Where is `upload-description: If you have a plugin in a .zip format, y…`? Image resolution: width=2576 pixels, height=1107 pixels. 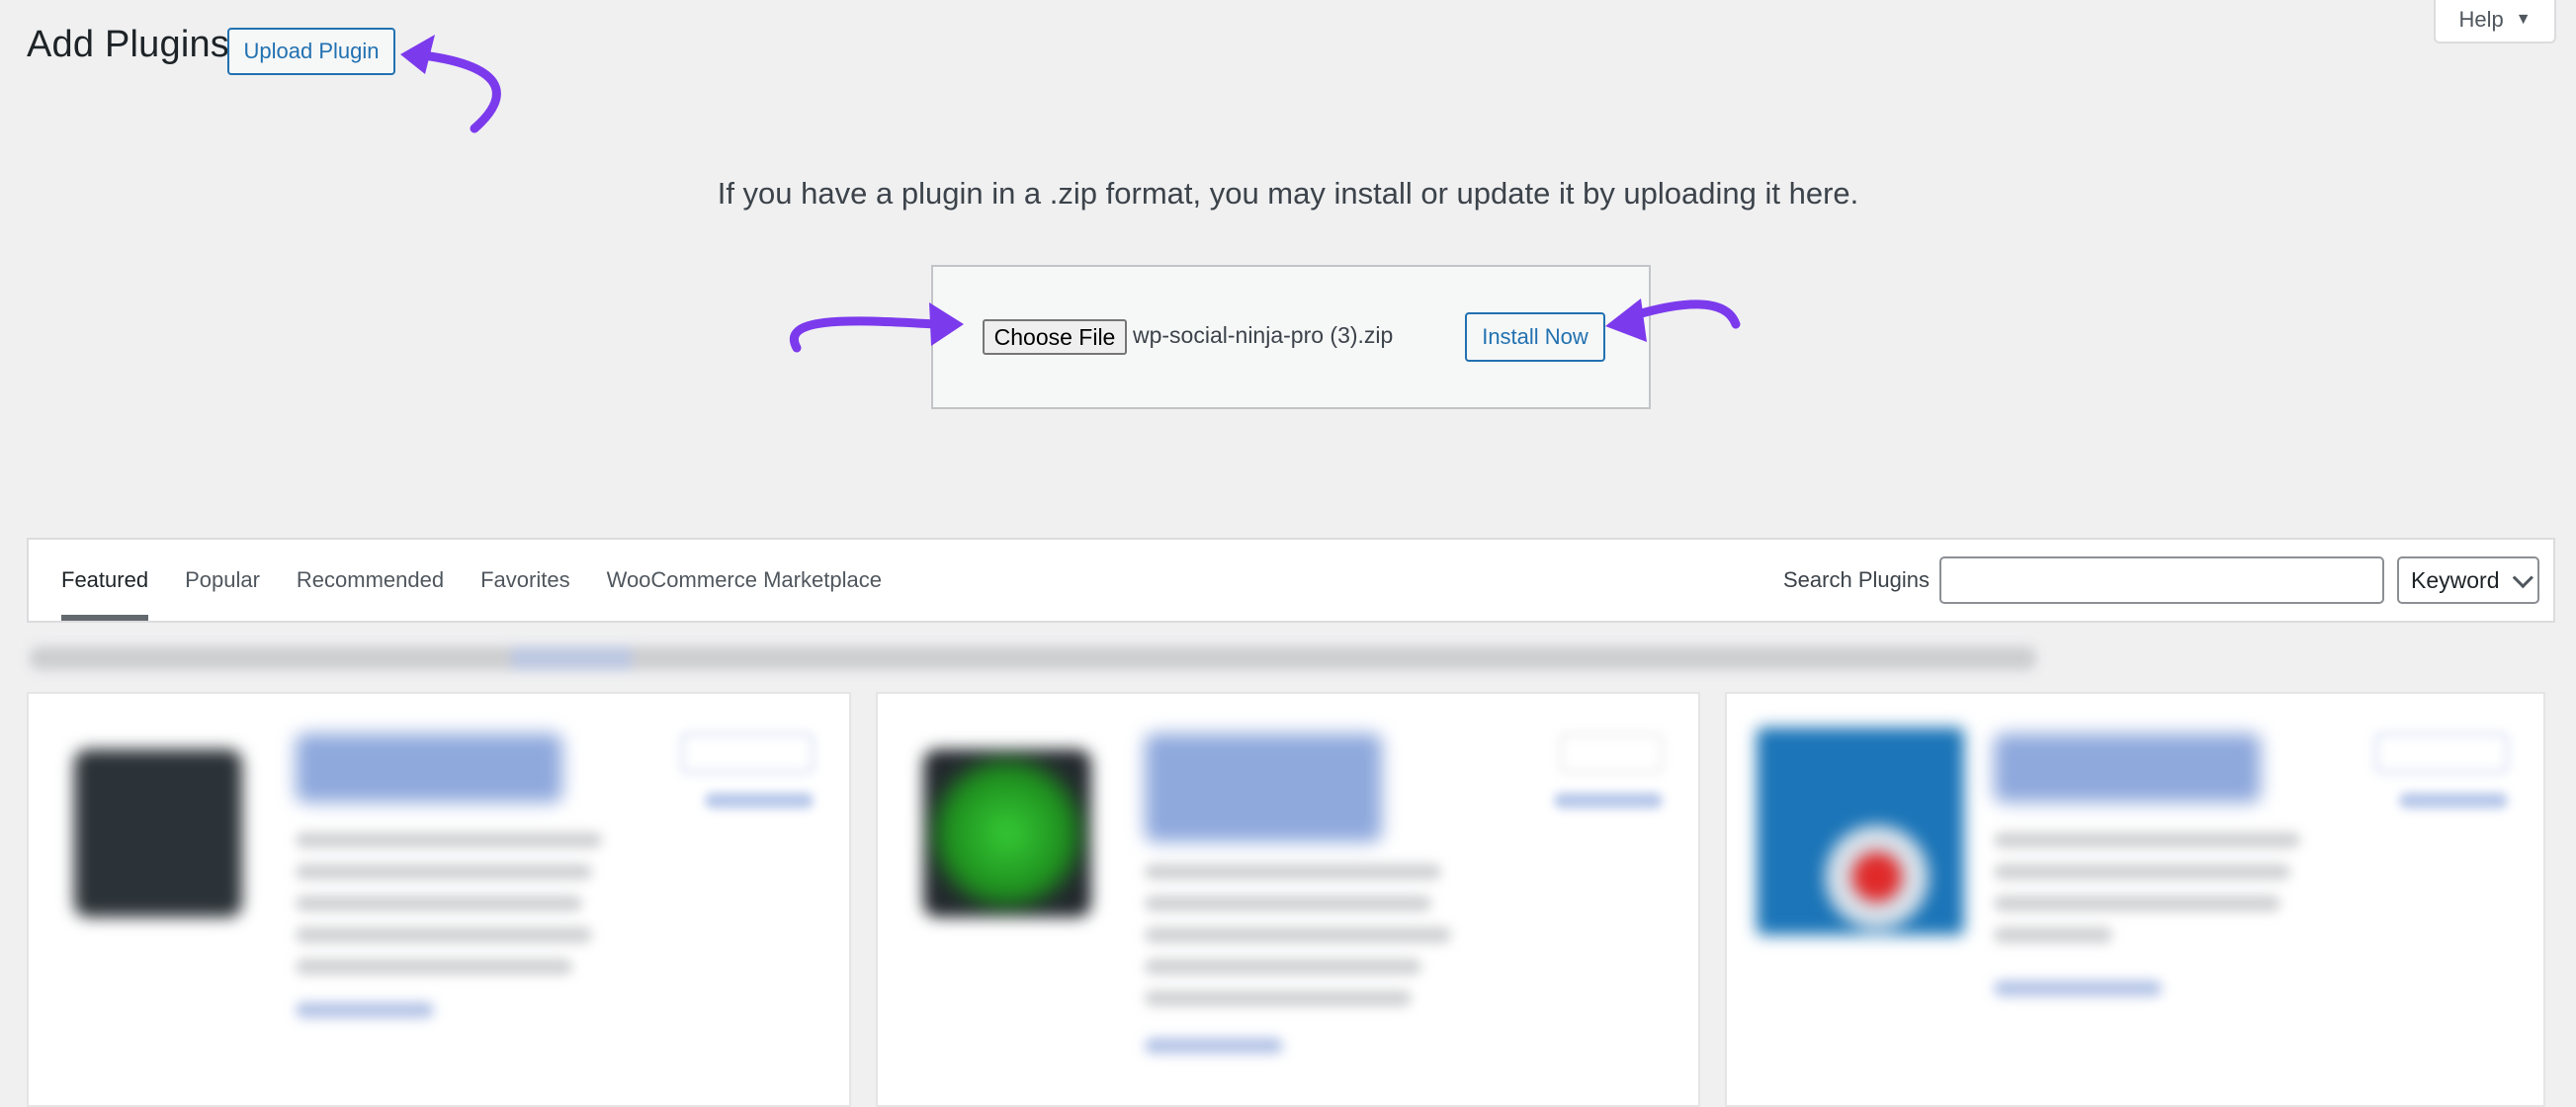 upload-description: If you have a plugin in a .zip format, y… is located at coordinates (1288, 194).